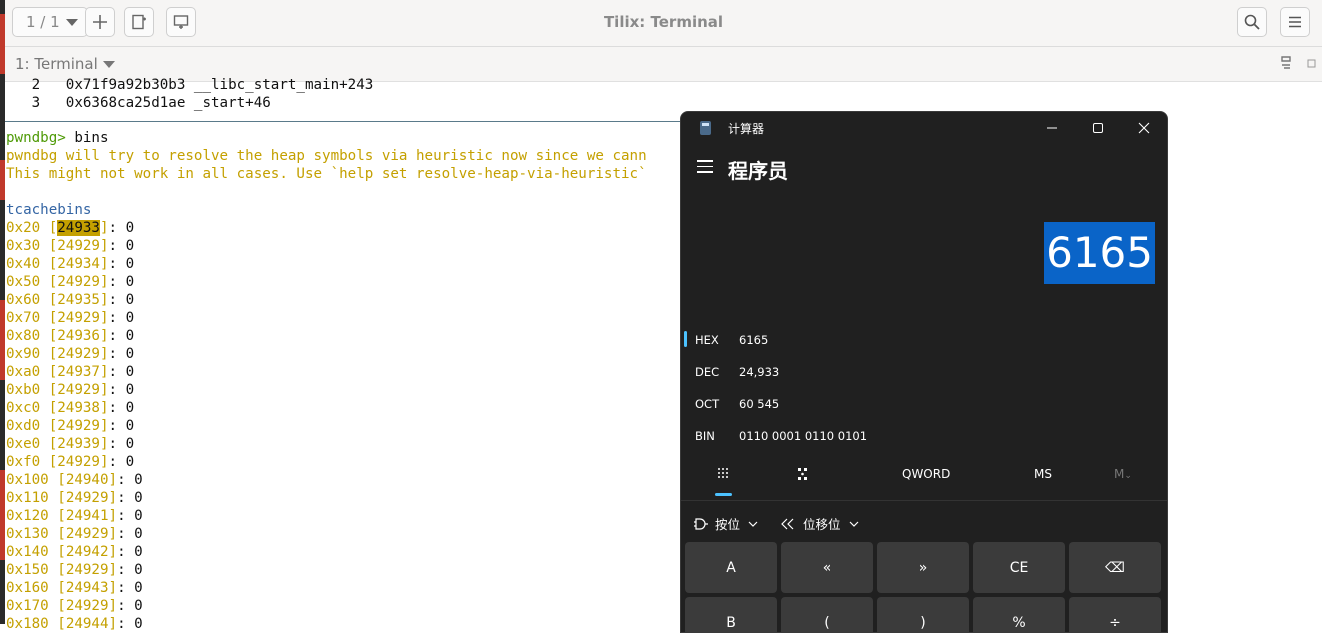 The width and height of the screenshot is (1322, 633). What do you see at coordinates (202, 85) in the screenshot?
I see `backtrace-line: 2 0x71f9a92b30b3 __libc_start_main+243` at bounding box center [202, 85].